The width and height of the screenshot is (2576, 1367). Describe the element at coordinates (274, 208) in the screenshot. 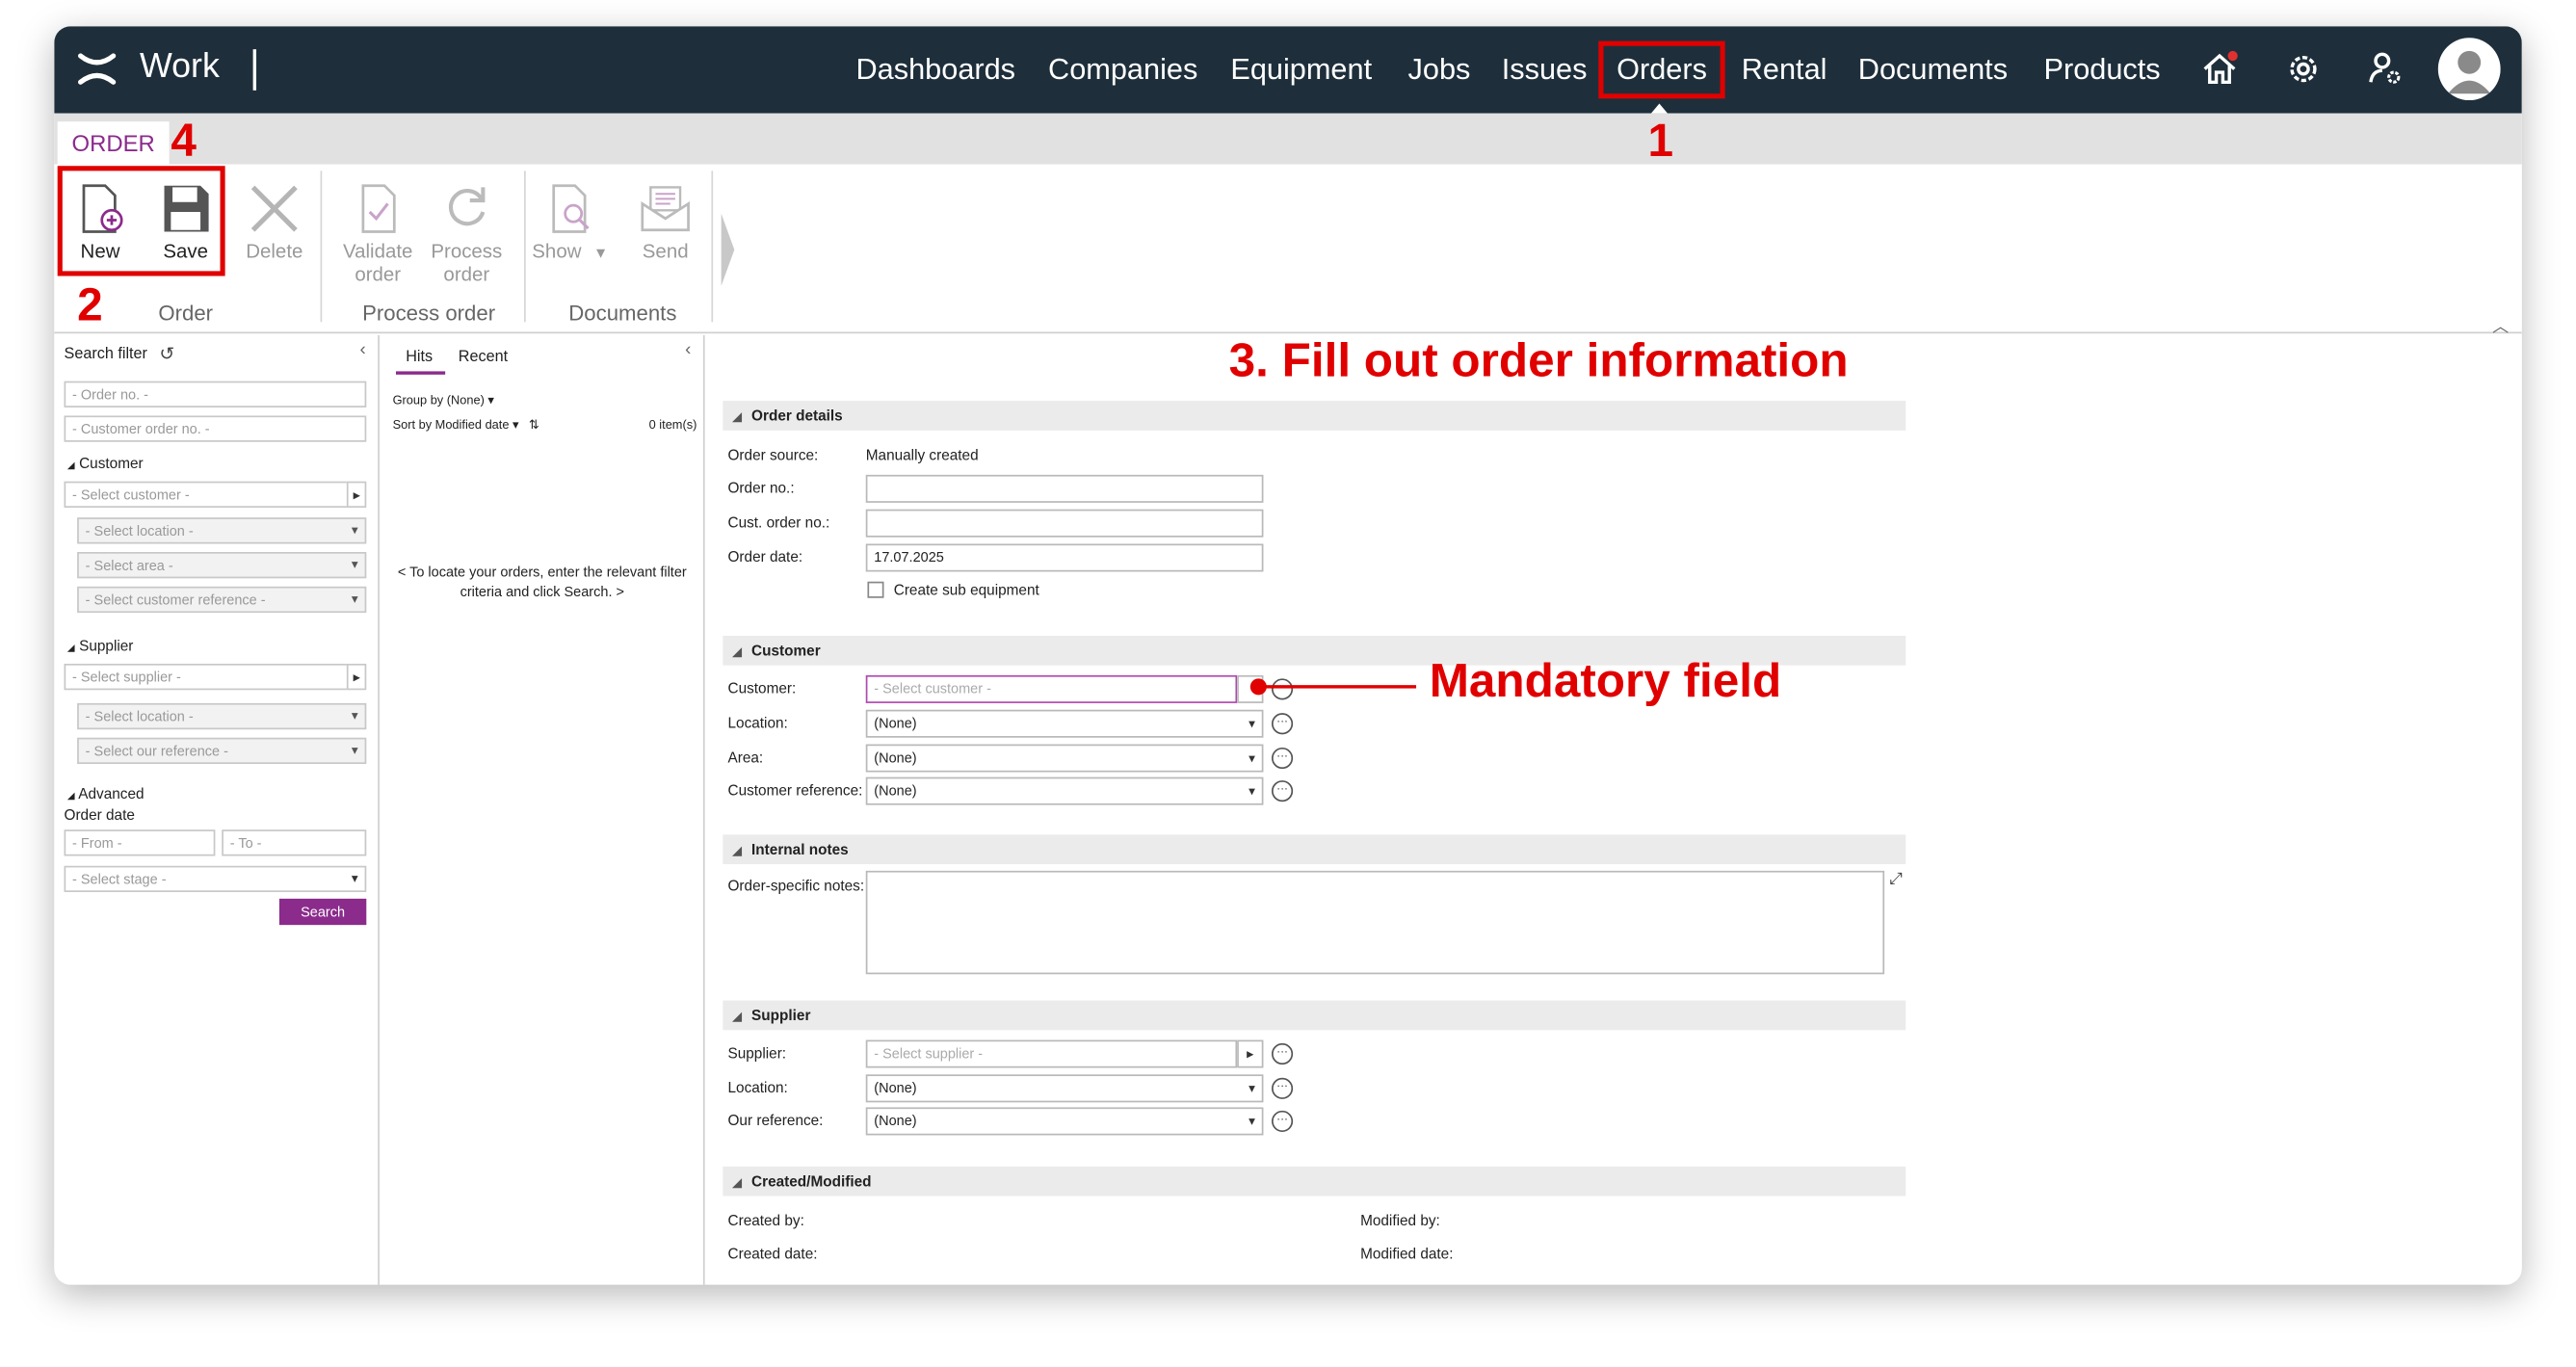

I see `delete-x-icon` at that location.